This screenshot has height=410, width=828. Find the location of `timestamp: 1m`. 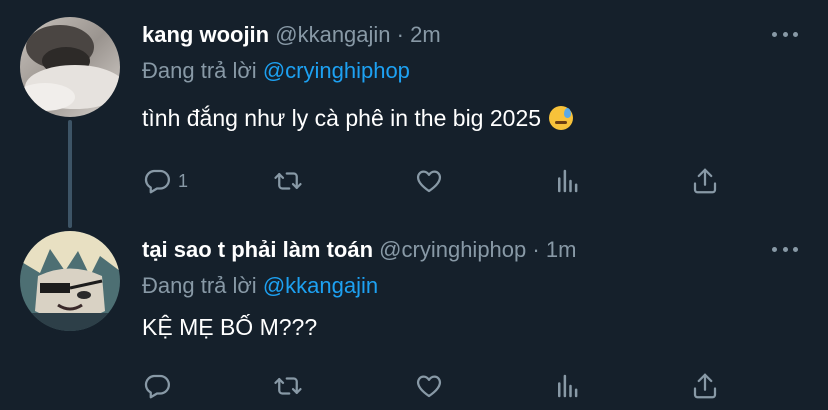

timestamp: 1m is located at coordinates (561, 249).